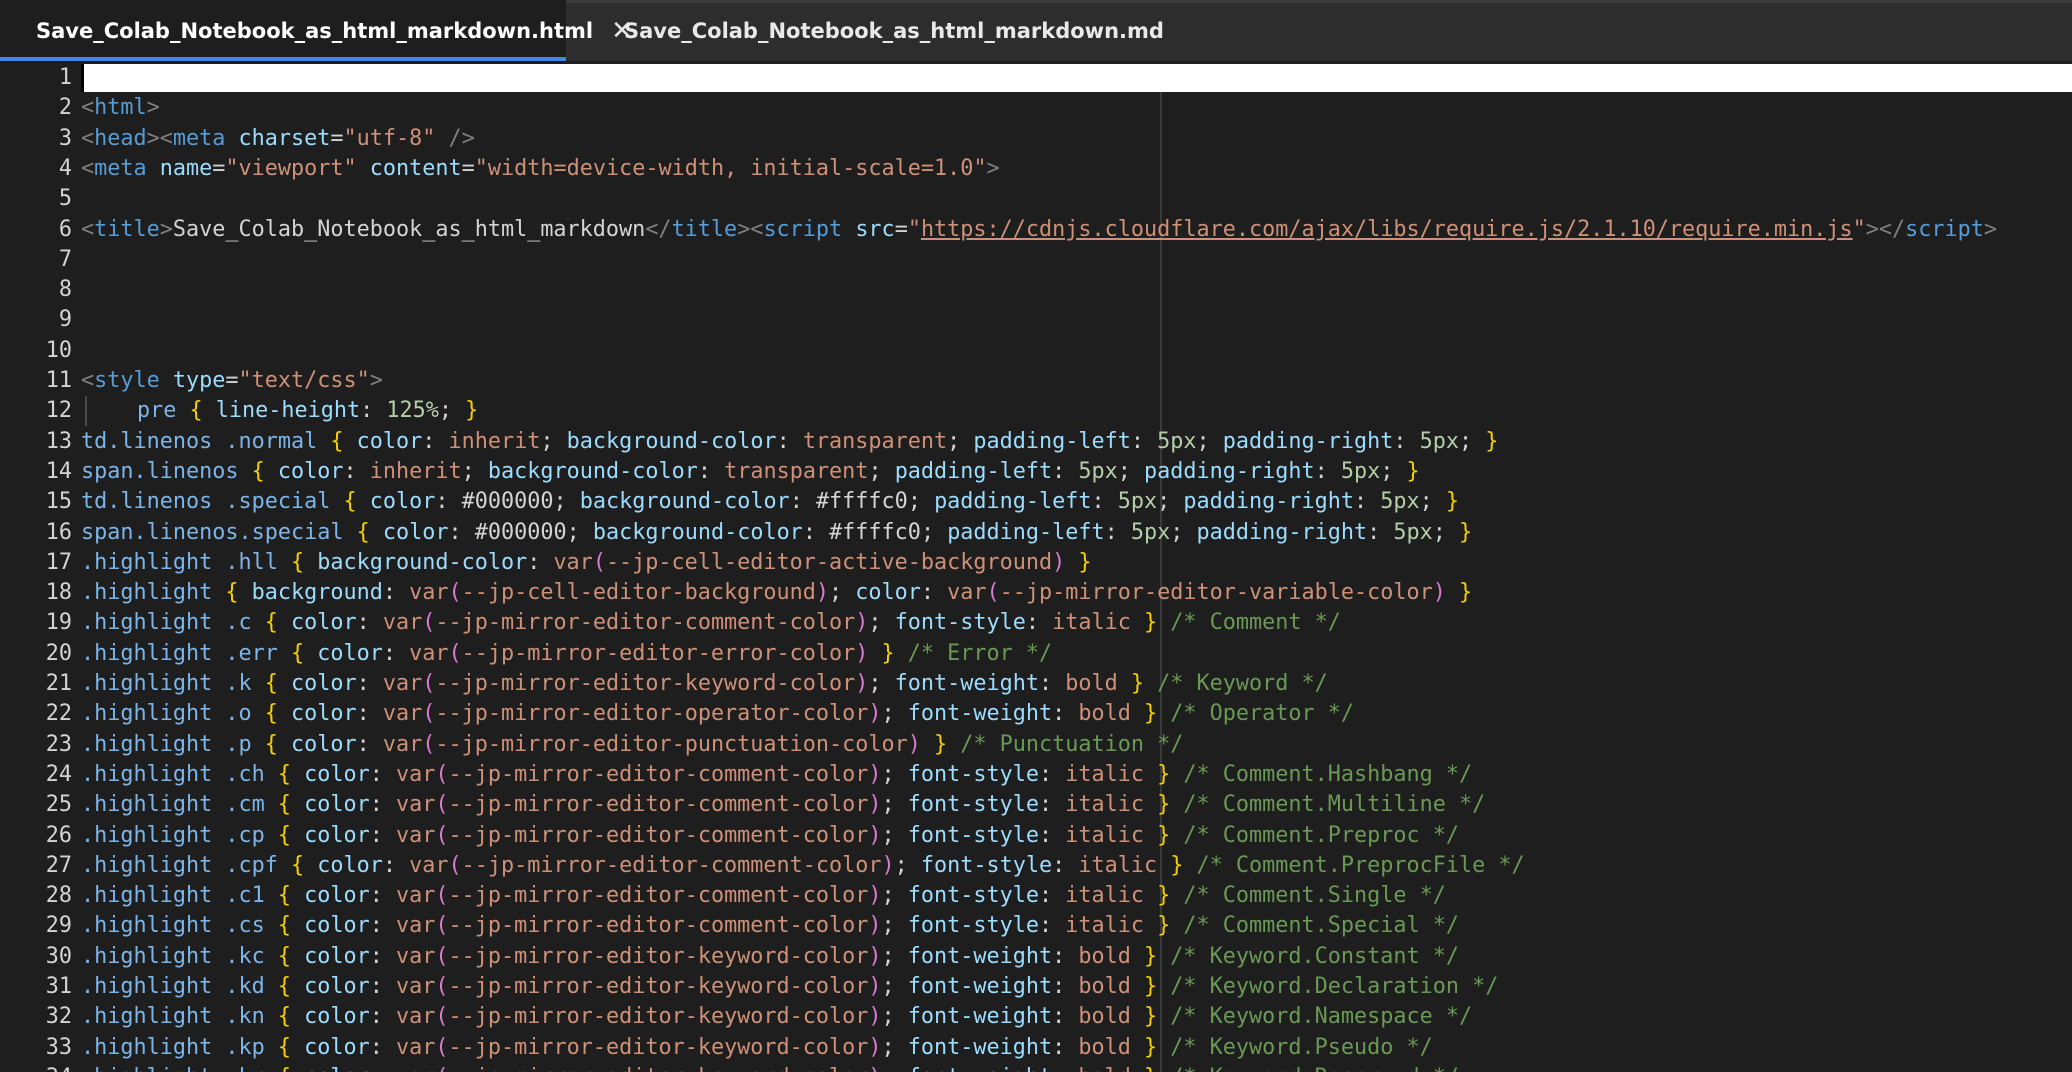 The height and width of the screenshot is (1072, 2072). Describe the element at coordinates (288, 411) in the screenshot. I see `code-token: line-height` at that location.